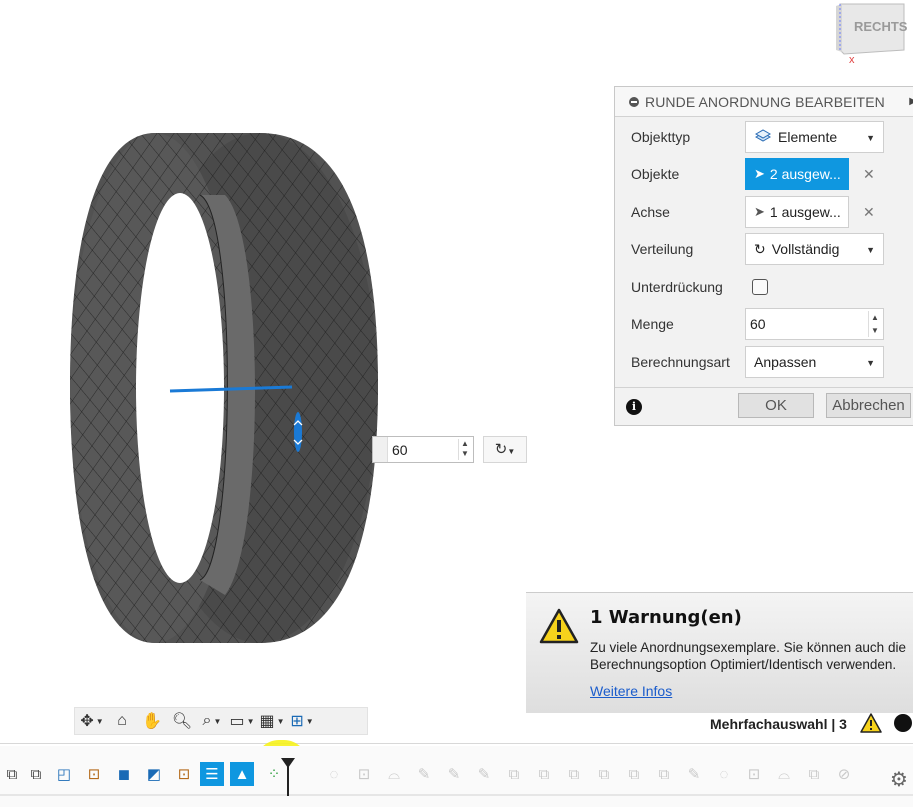 This screenshot has width=913, height=807. What do you see at coordinates (631, 691) in the screenshot?
I see `more-info-link: Weitere Infos` at bounding box center [631, 691].